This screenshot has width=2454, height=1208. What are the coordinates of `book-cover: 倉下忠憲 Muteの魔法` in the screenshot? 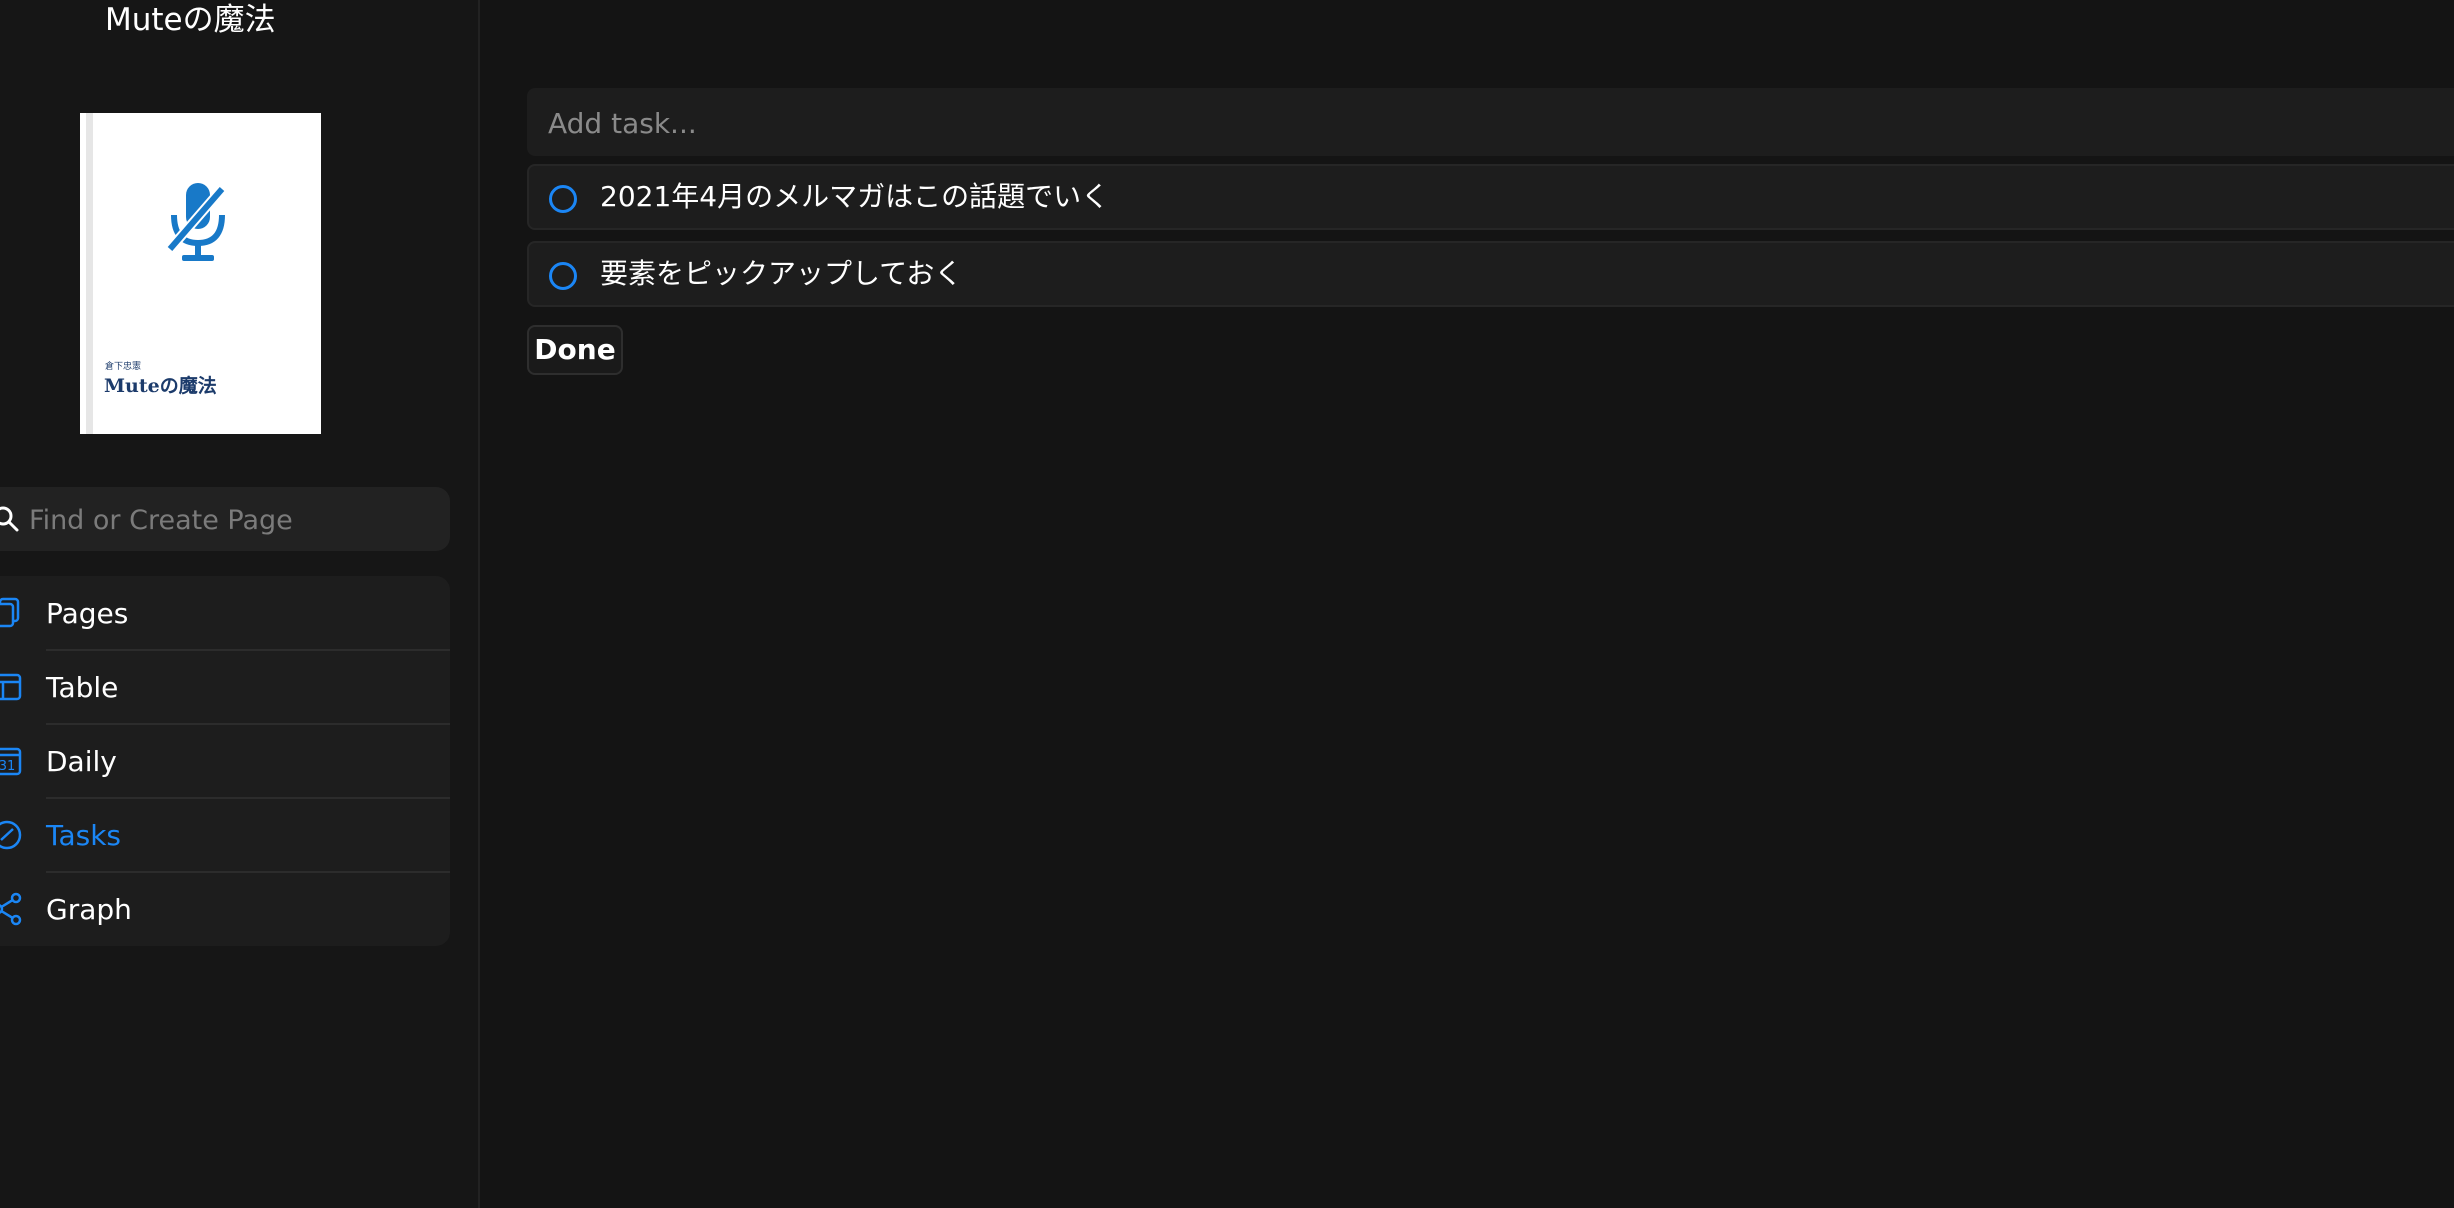 It's located at (200, 273).